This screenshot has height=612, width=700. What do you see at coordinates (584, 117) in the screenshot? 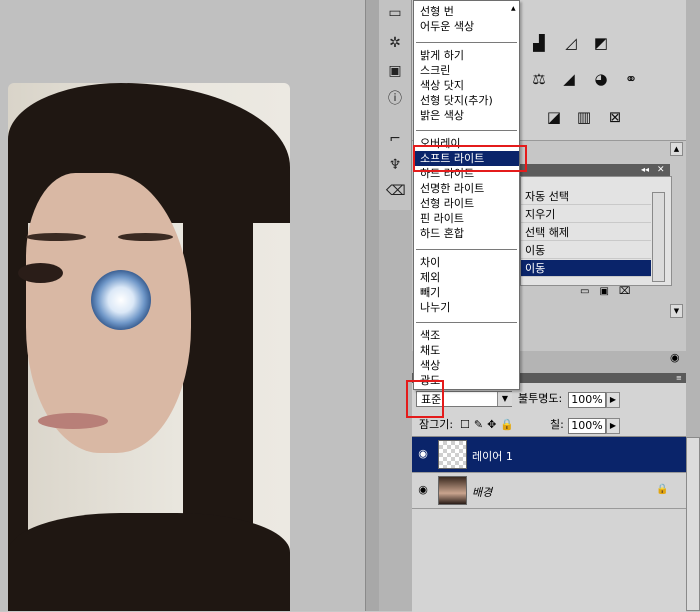
I see `gradient-map-icon: ▥` at bounding box center [584, 117].